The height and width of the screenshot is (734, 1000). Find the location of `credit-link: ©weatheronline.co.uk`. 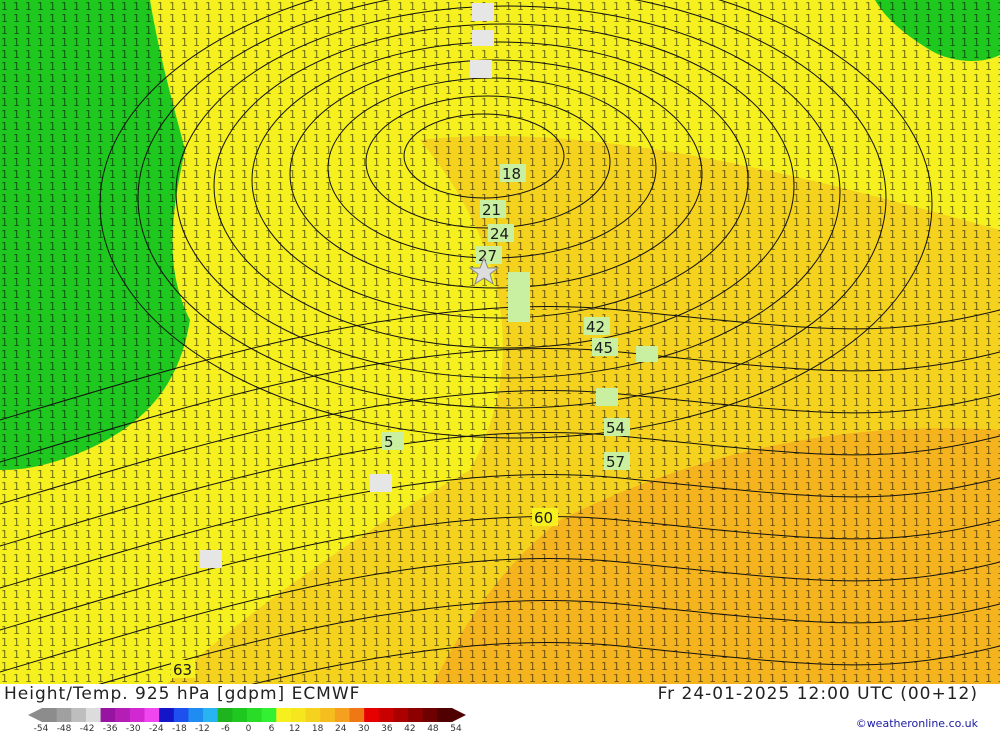

credit-link: ©weatheronline.co.uk is located at coordinates (917, 723).